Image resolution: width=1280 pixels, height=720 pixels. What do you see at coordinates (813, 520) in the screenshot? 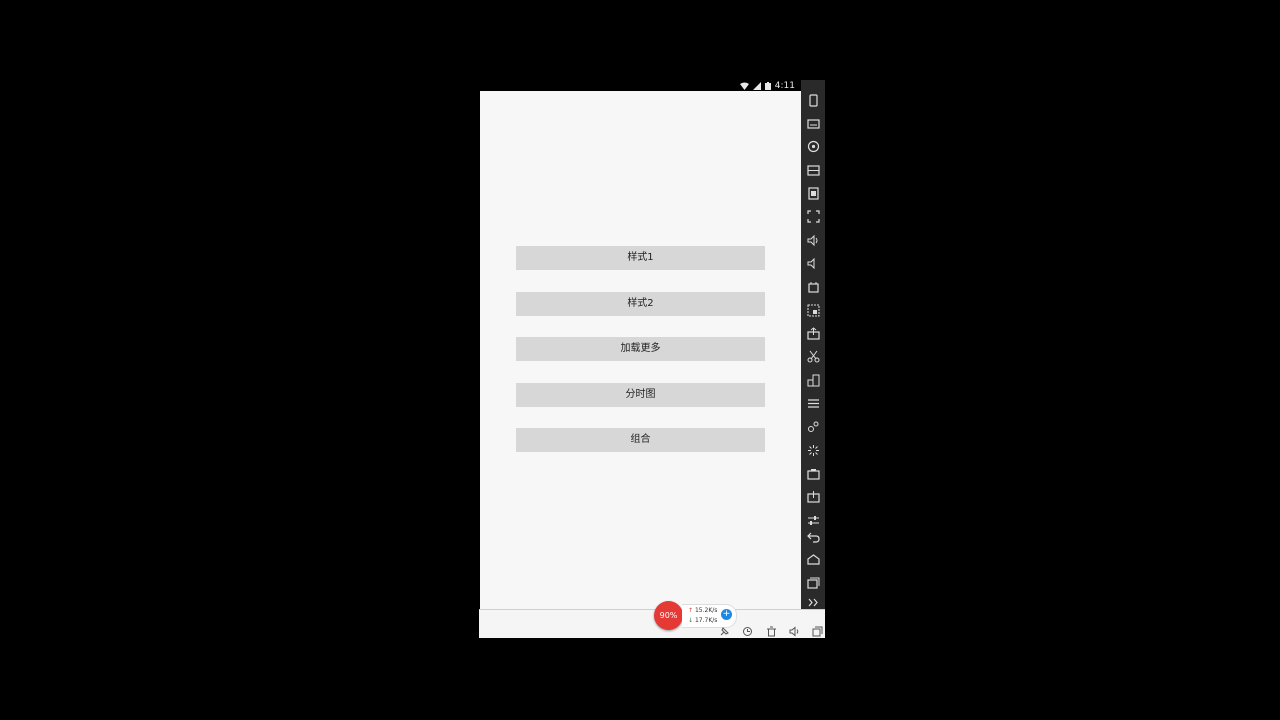
I see `settings-slider-icon` at bounding box center [813, 520].